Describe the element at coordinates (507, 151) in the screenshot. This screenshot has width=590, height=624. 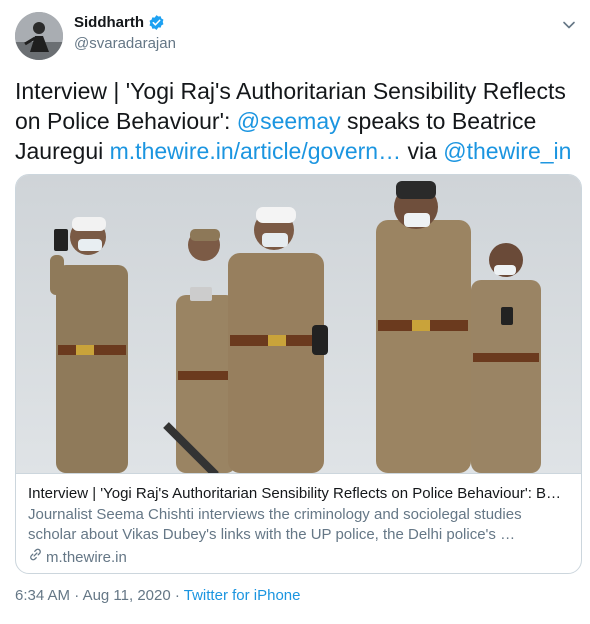
I see `mention-link: @thewire_in` at that location.